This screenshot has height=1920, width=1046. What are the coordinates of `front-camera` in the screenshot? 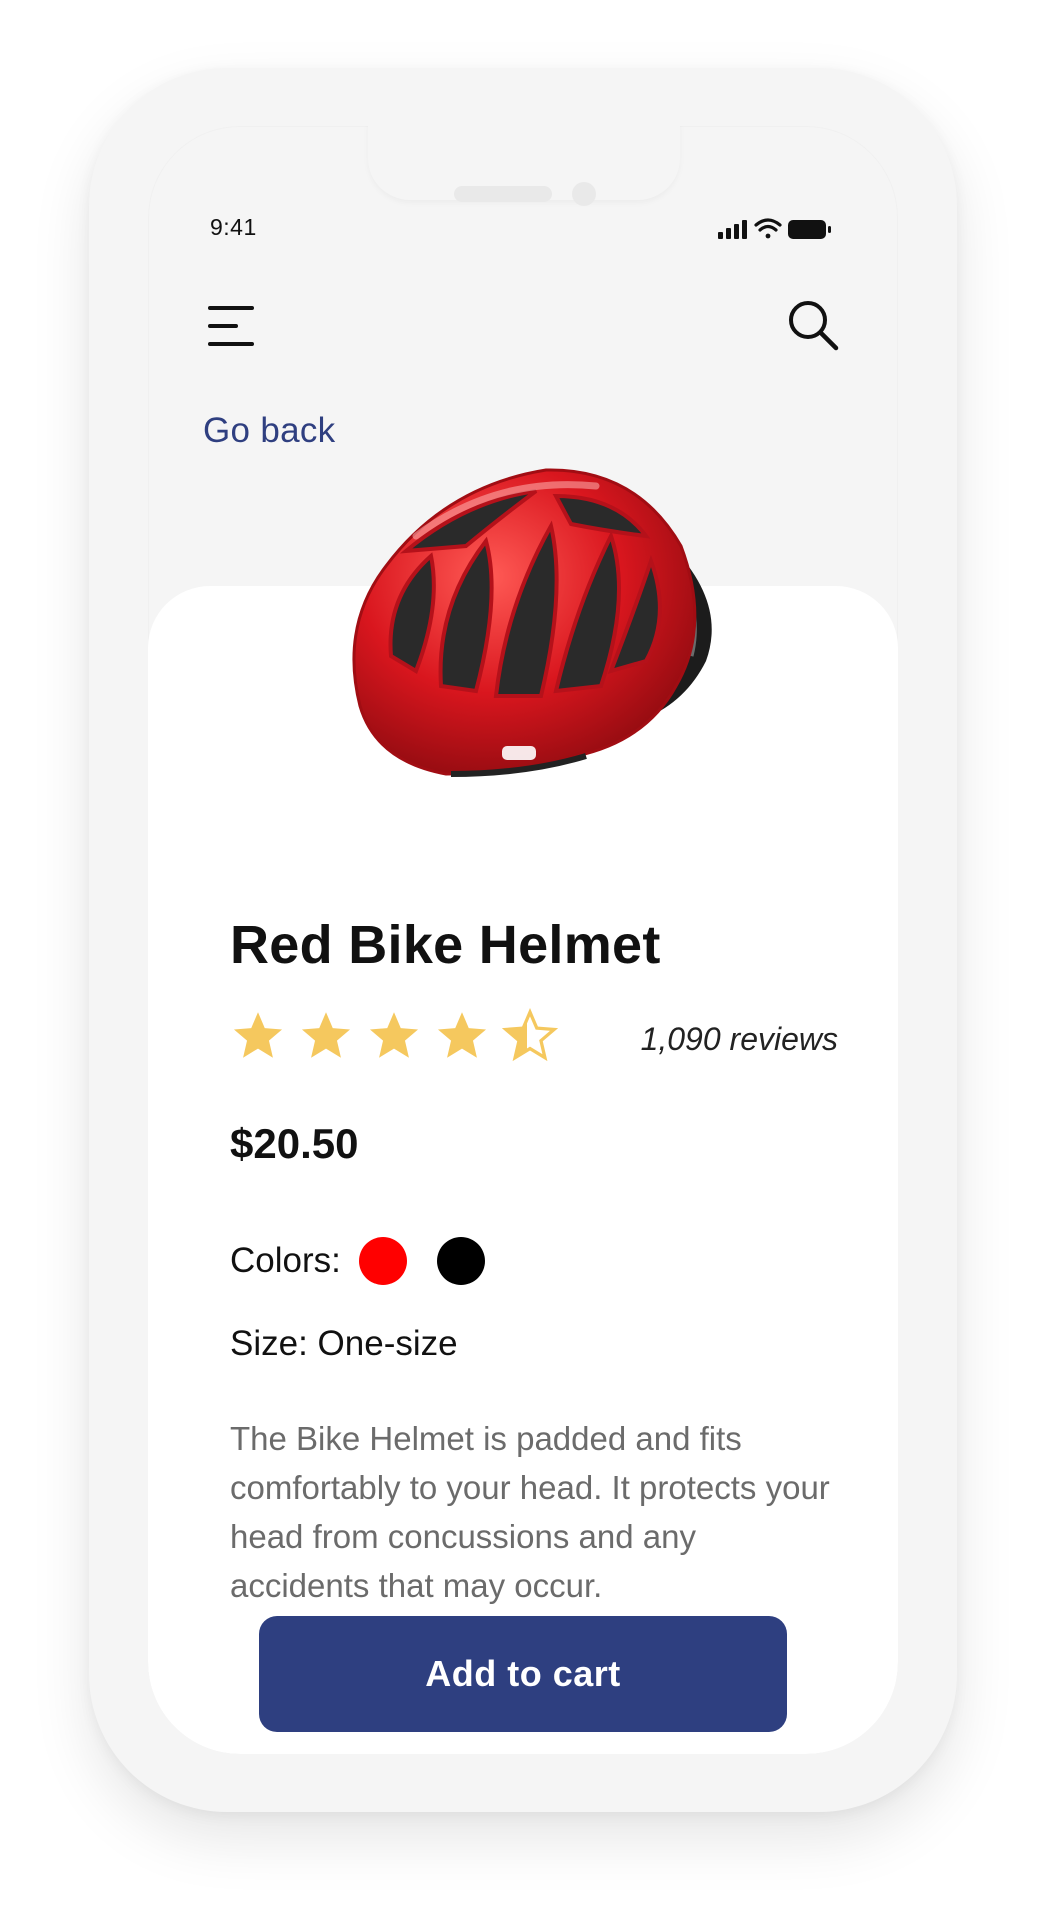 It's located at (584, 194).